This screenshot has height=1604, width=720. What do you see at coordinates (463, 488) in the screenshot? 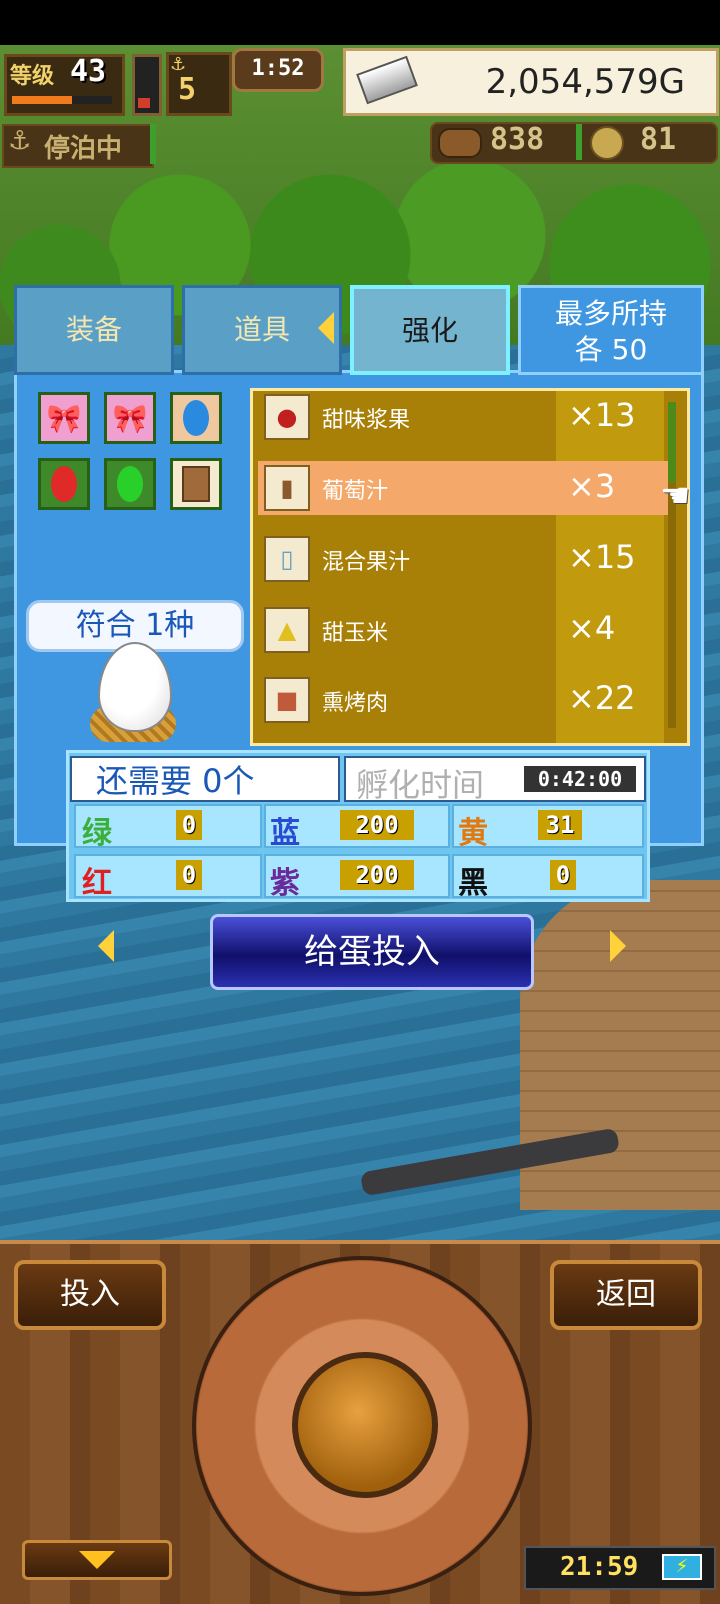
I see `list-item-selected: ▮ 葡萄汁 ×3` at bounding box center [463, 488].